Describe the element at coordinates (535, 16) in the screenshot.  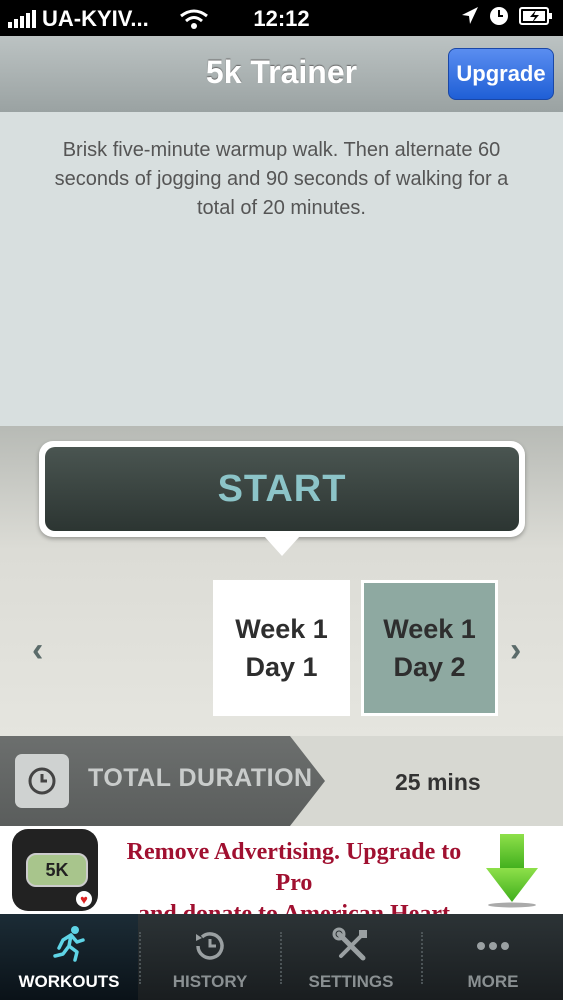
I see `battery-charging-icon` at that location.